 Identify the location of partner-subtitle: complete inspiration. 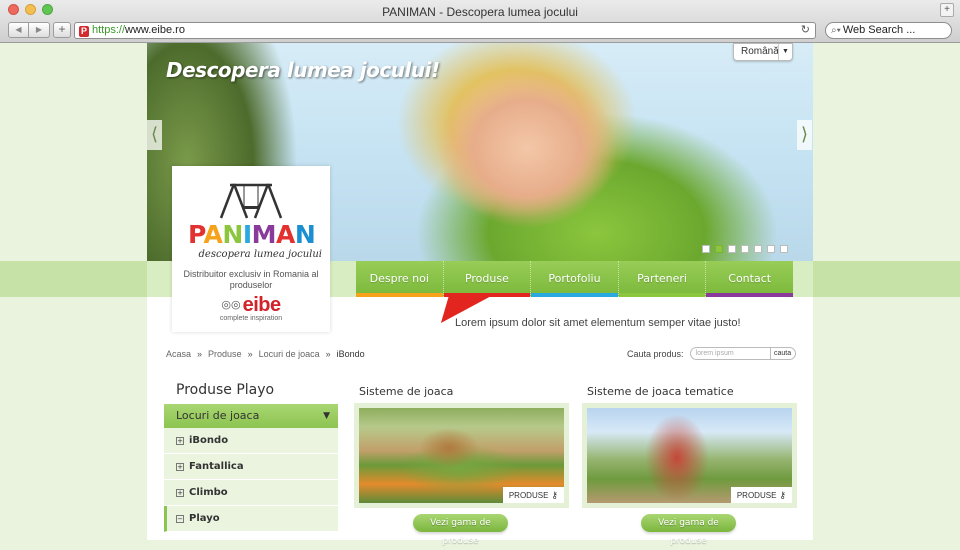
(251, 318).